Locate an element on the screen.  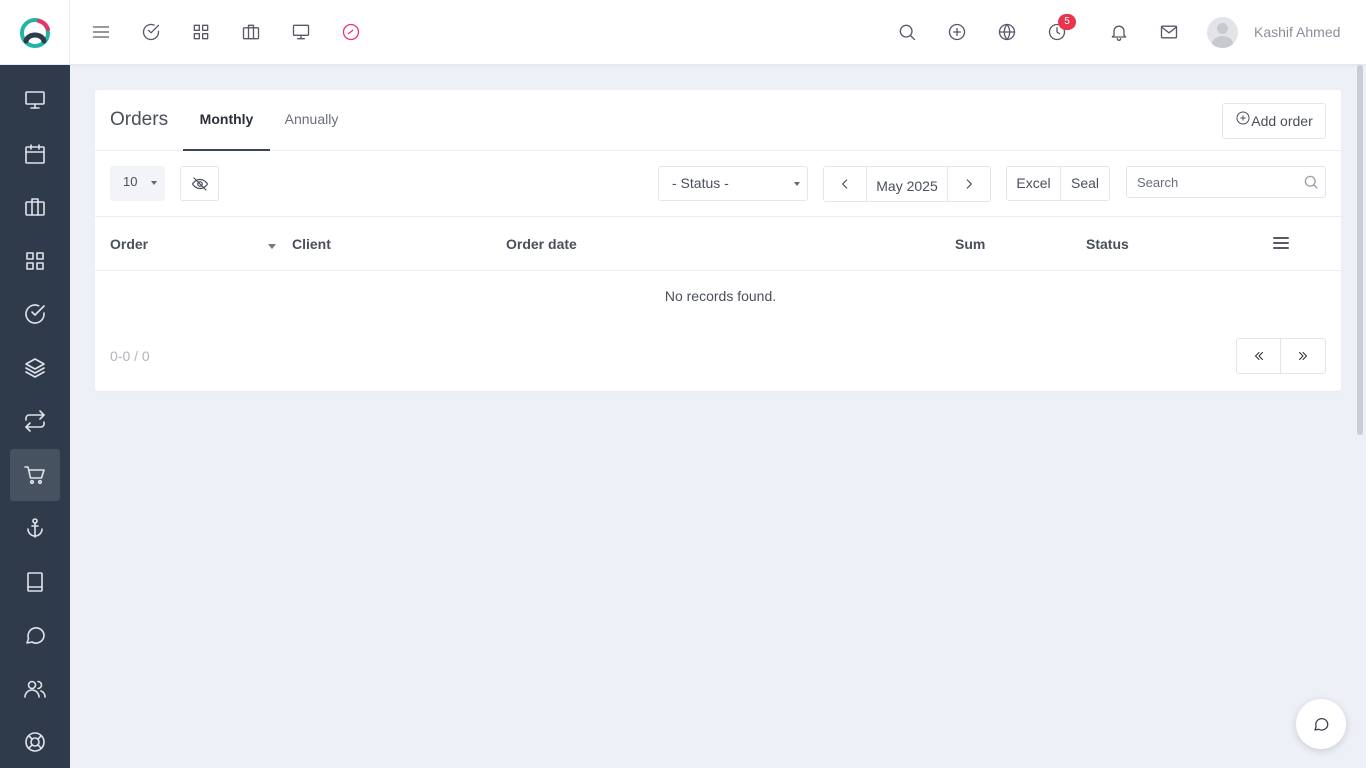
sidebar is located at coordinates (35, 416).